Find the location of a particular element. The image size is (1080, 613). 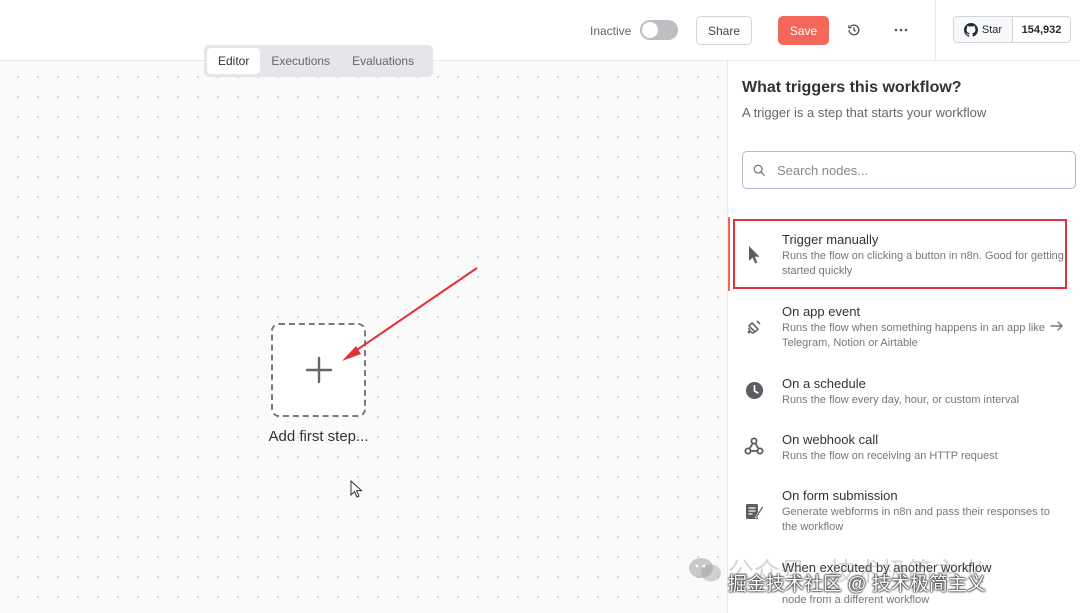

github-star-widget: Star 154,932 is located at coordinates (1012, 29).